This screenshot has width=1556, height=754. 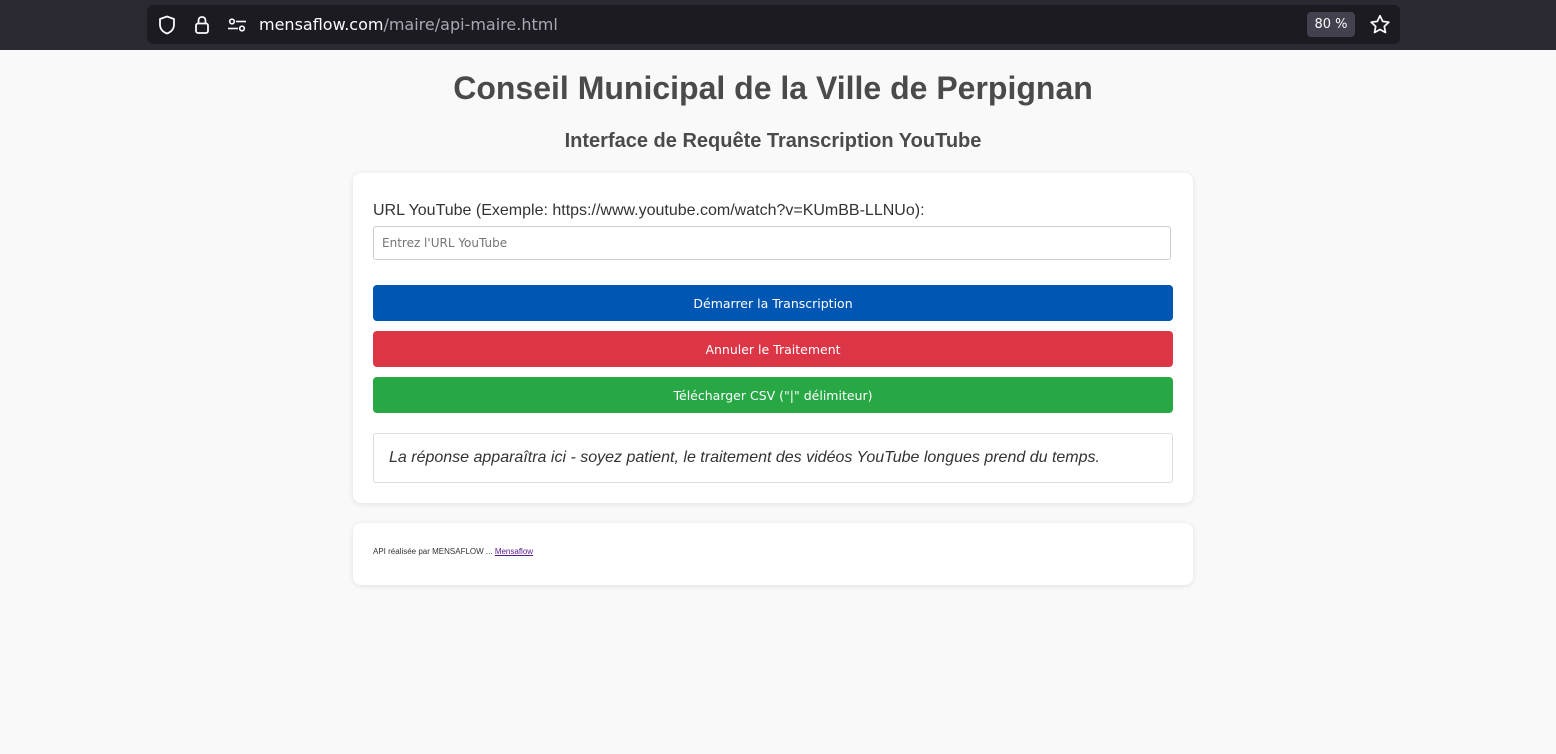 I want to click on footer-credit: API réalisée par MENSAFLOW ... Mensaflow, so click(x=453, y=551).